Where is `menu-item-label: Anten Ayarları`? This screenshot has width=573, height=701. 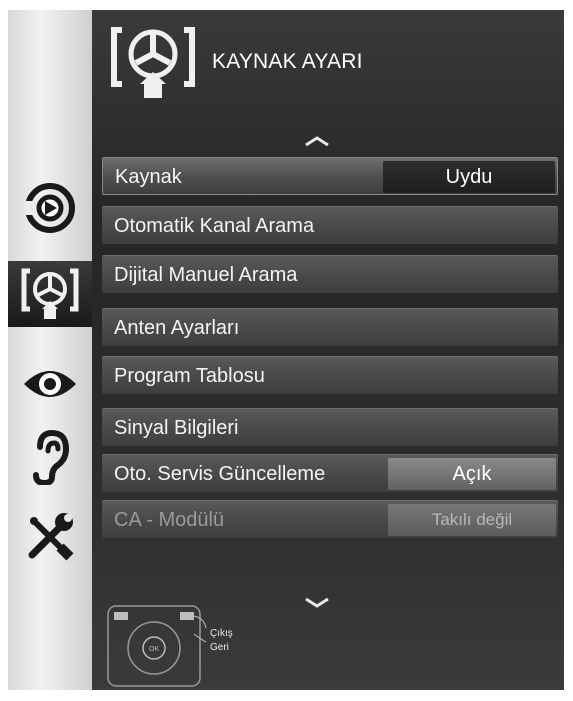 menu-item-label: Anten Ayarları is located at coordinates (177, 328).